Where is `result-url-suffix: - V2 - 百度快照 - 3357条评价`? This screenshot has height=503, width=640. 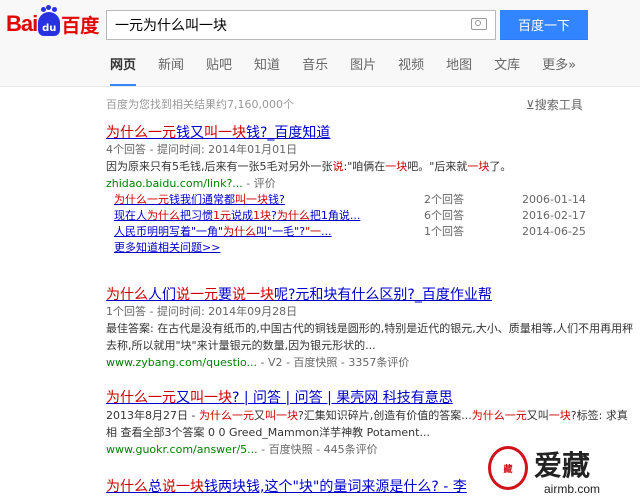
result-url-suffix: - V2 - 百度快照 - 3357条评价 is located at coordinates (333, 362).